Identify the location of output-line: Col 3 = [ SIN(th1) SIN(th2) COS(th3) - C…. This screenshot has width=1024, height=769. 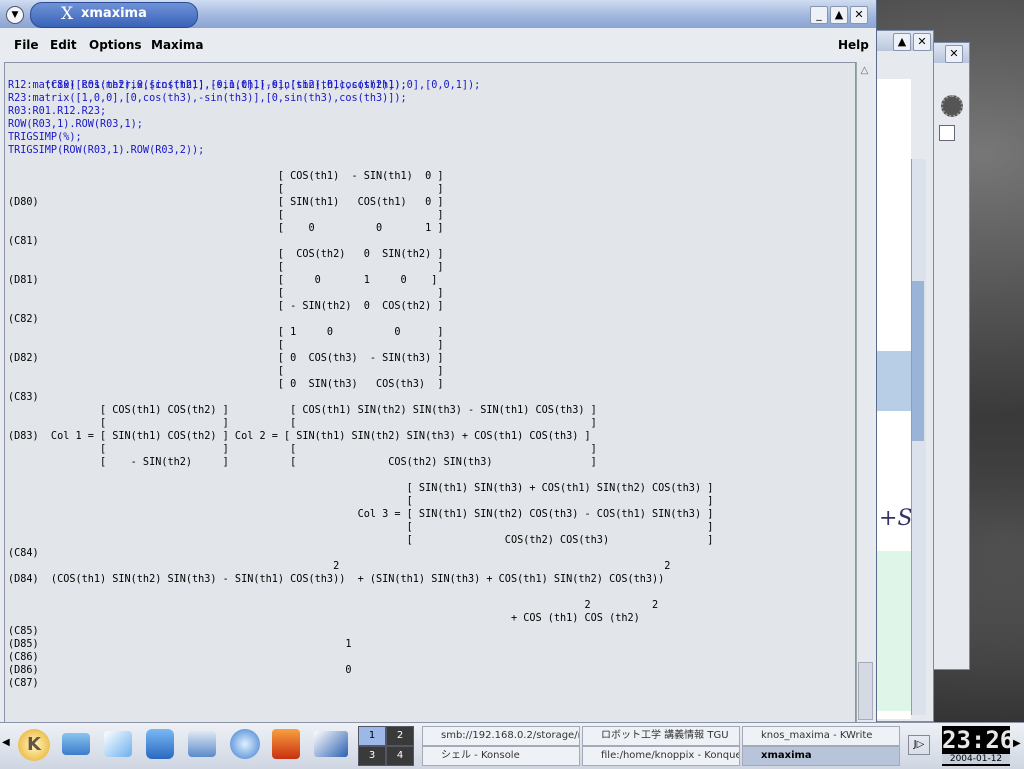
(361, 514).